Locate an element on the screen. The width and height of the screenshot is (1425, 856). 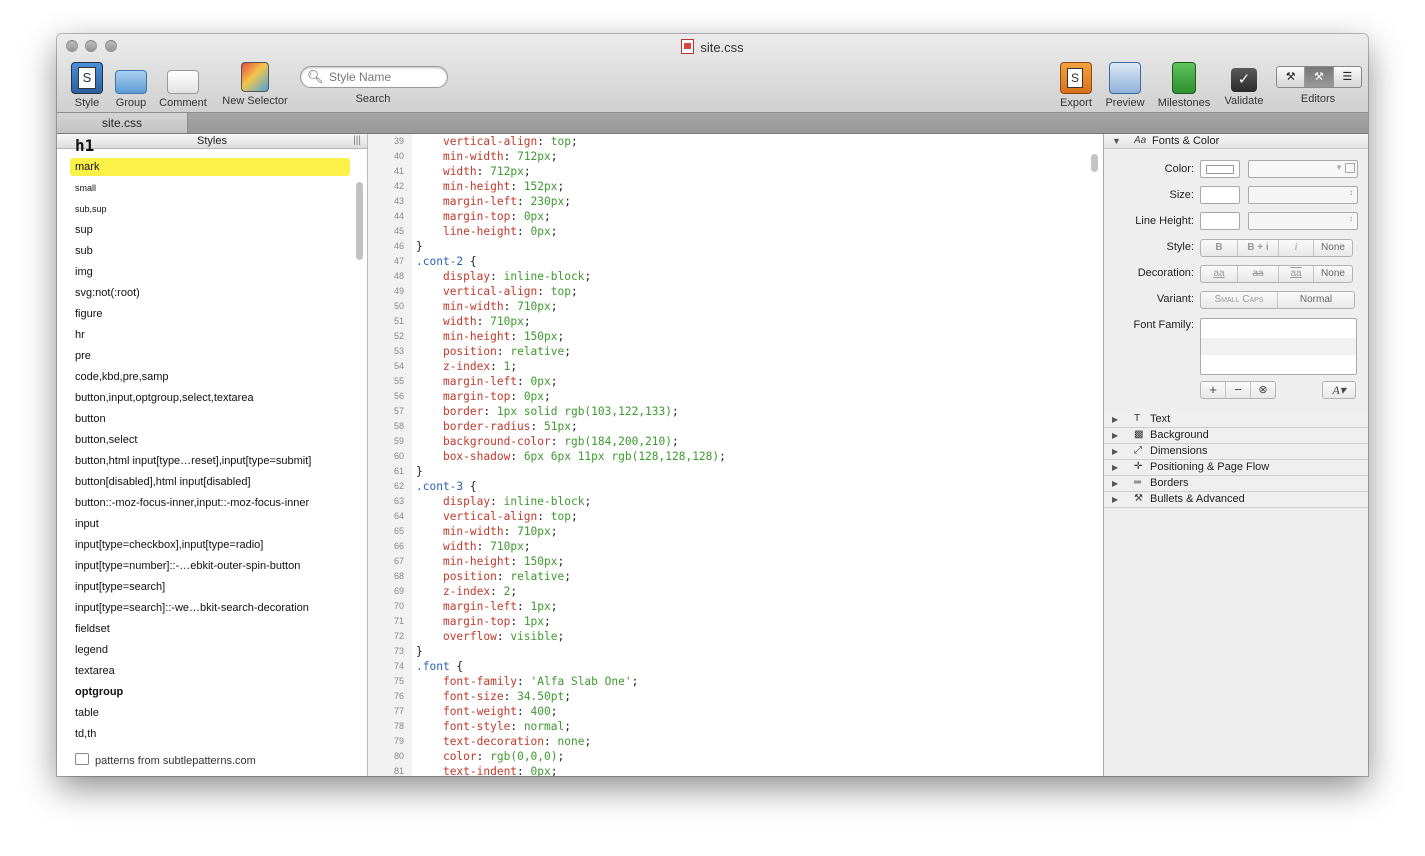
color-swatch is located at coordinates (1220, 169).